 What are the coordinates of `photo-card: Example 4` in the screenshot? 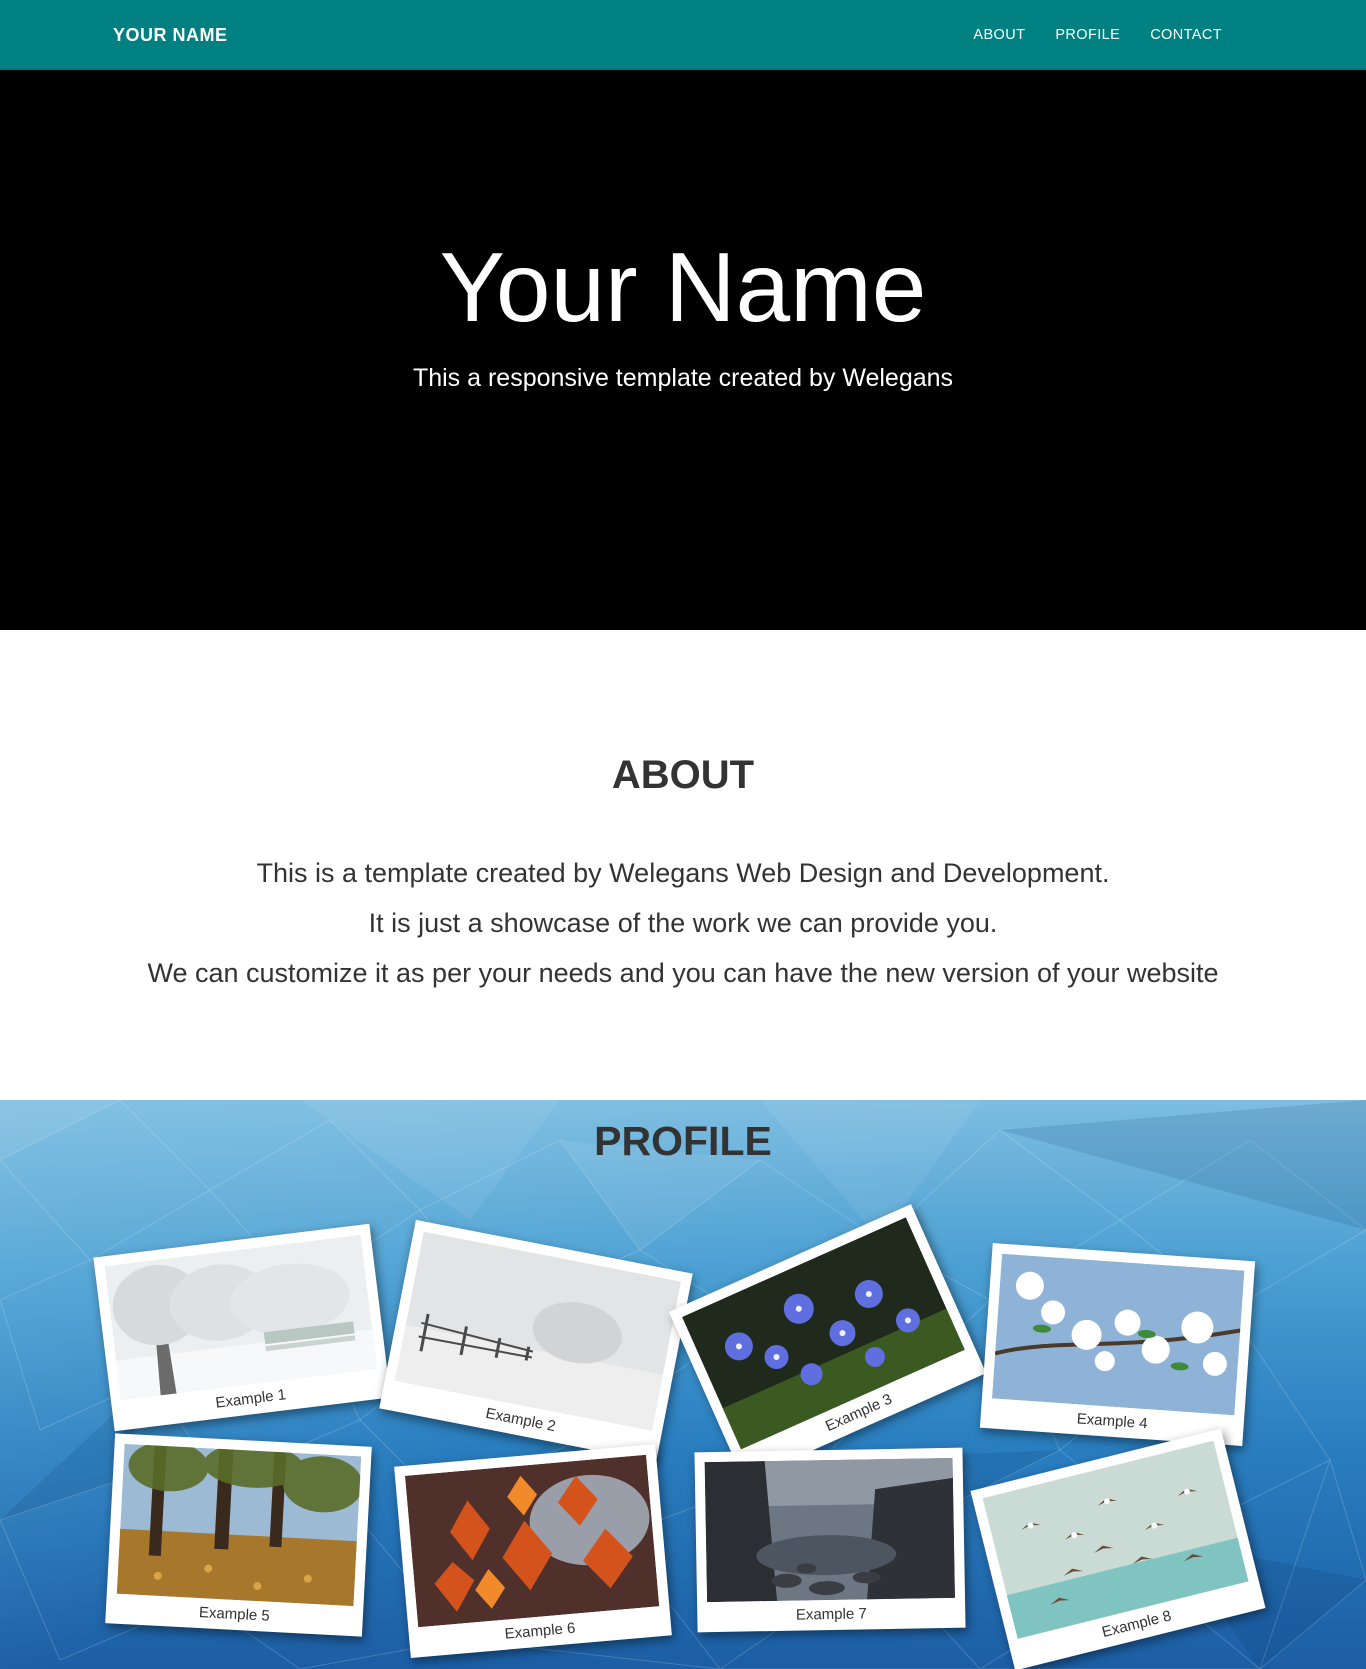 It's located at (1117, 1344).